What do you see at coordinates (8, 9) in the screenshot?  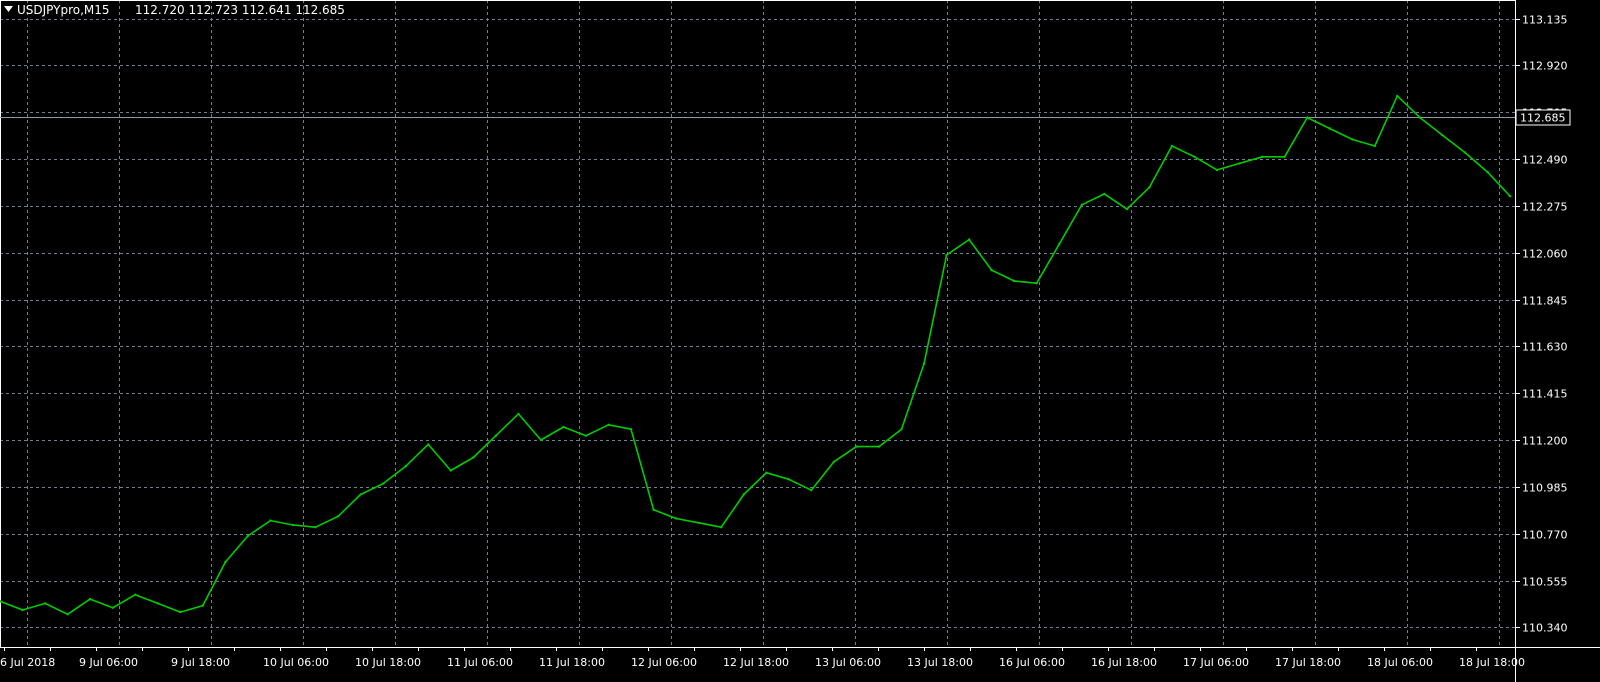 I see `triangle-down-icon` at bounding box center [8, 9].